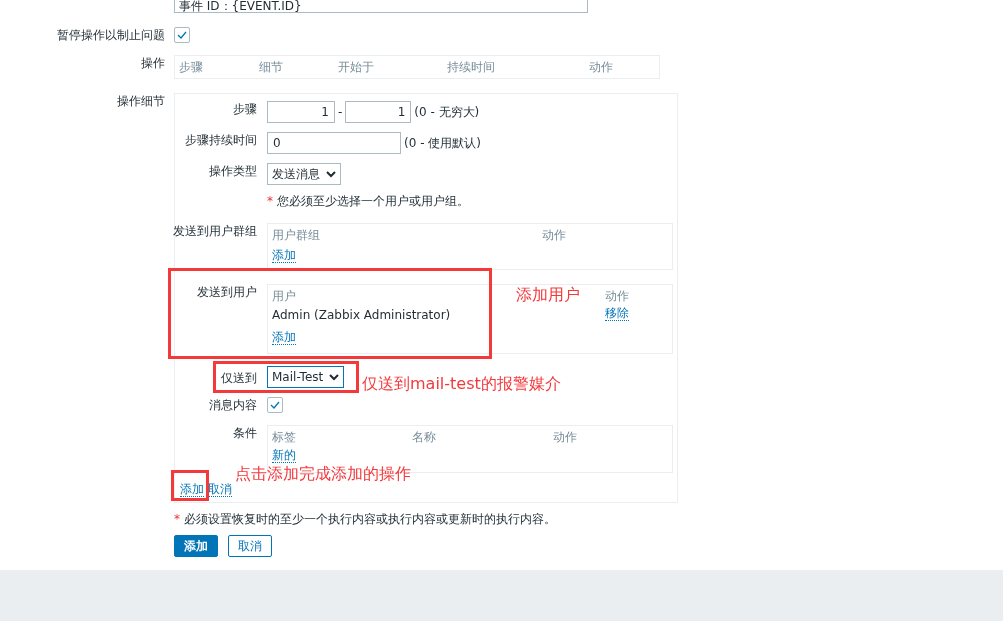 Image resolution: width=1003 pixels, height=621 pixels. I want to click on column-header: 标签, so click(284, 437).